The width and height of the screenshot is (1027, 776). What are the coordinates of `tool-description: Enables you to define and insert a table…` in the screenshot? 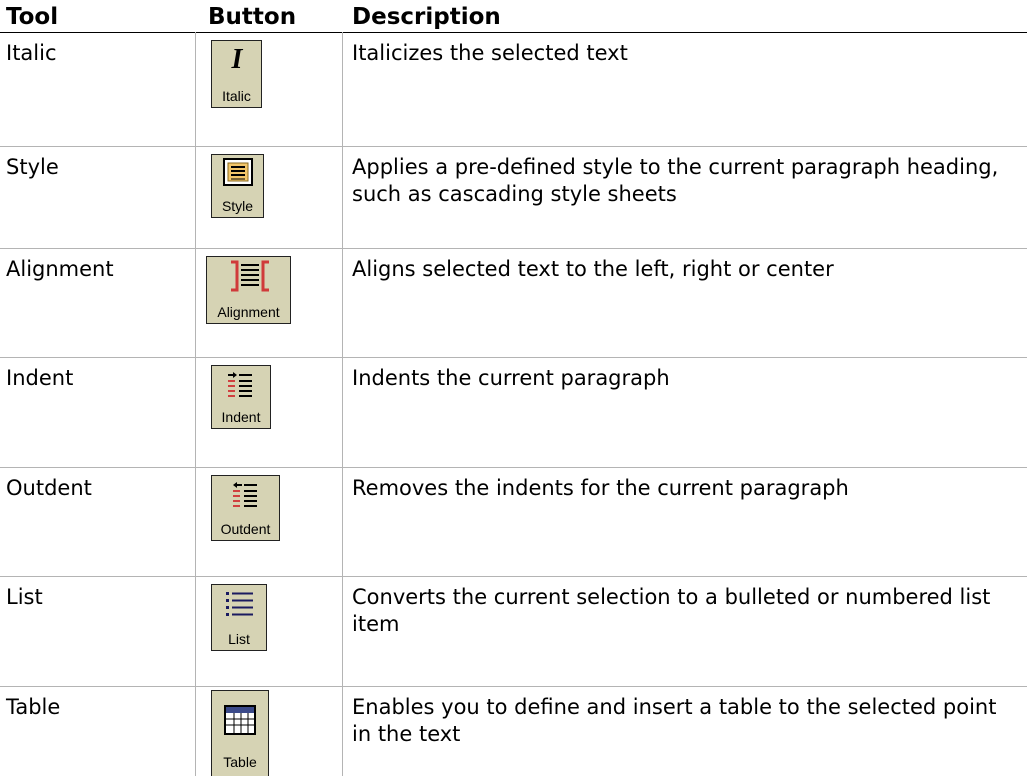 It's located at (674, 720).